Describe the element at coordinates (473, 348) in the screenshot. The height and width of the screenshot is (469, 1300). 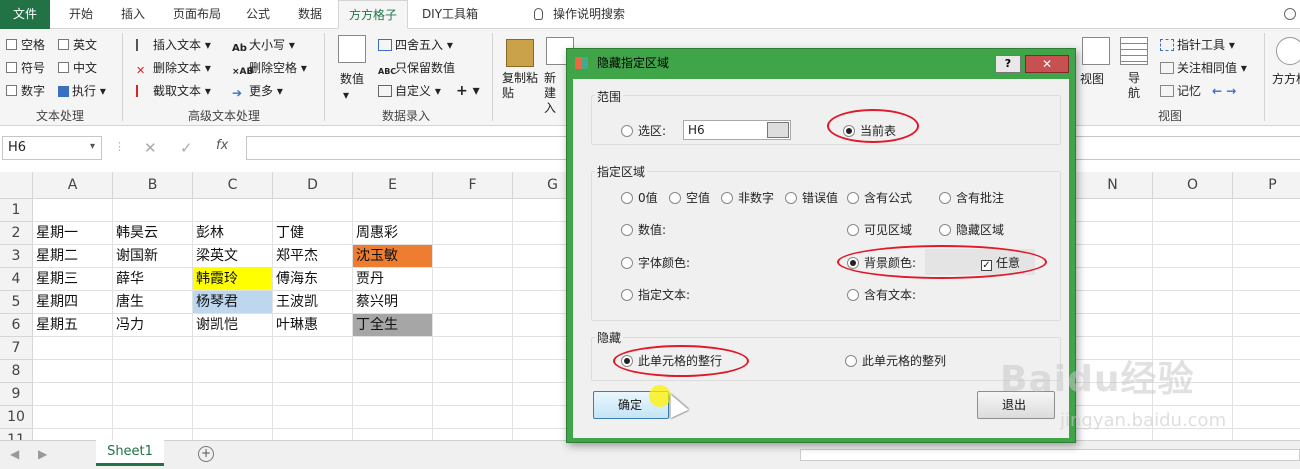
I see `cell-F7` at that location.